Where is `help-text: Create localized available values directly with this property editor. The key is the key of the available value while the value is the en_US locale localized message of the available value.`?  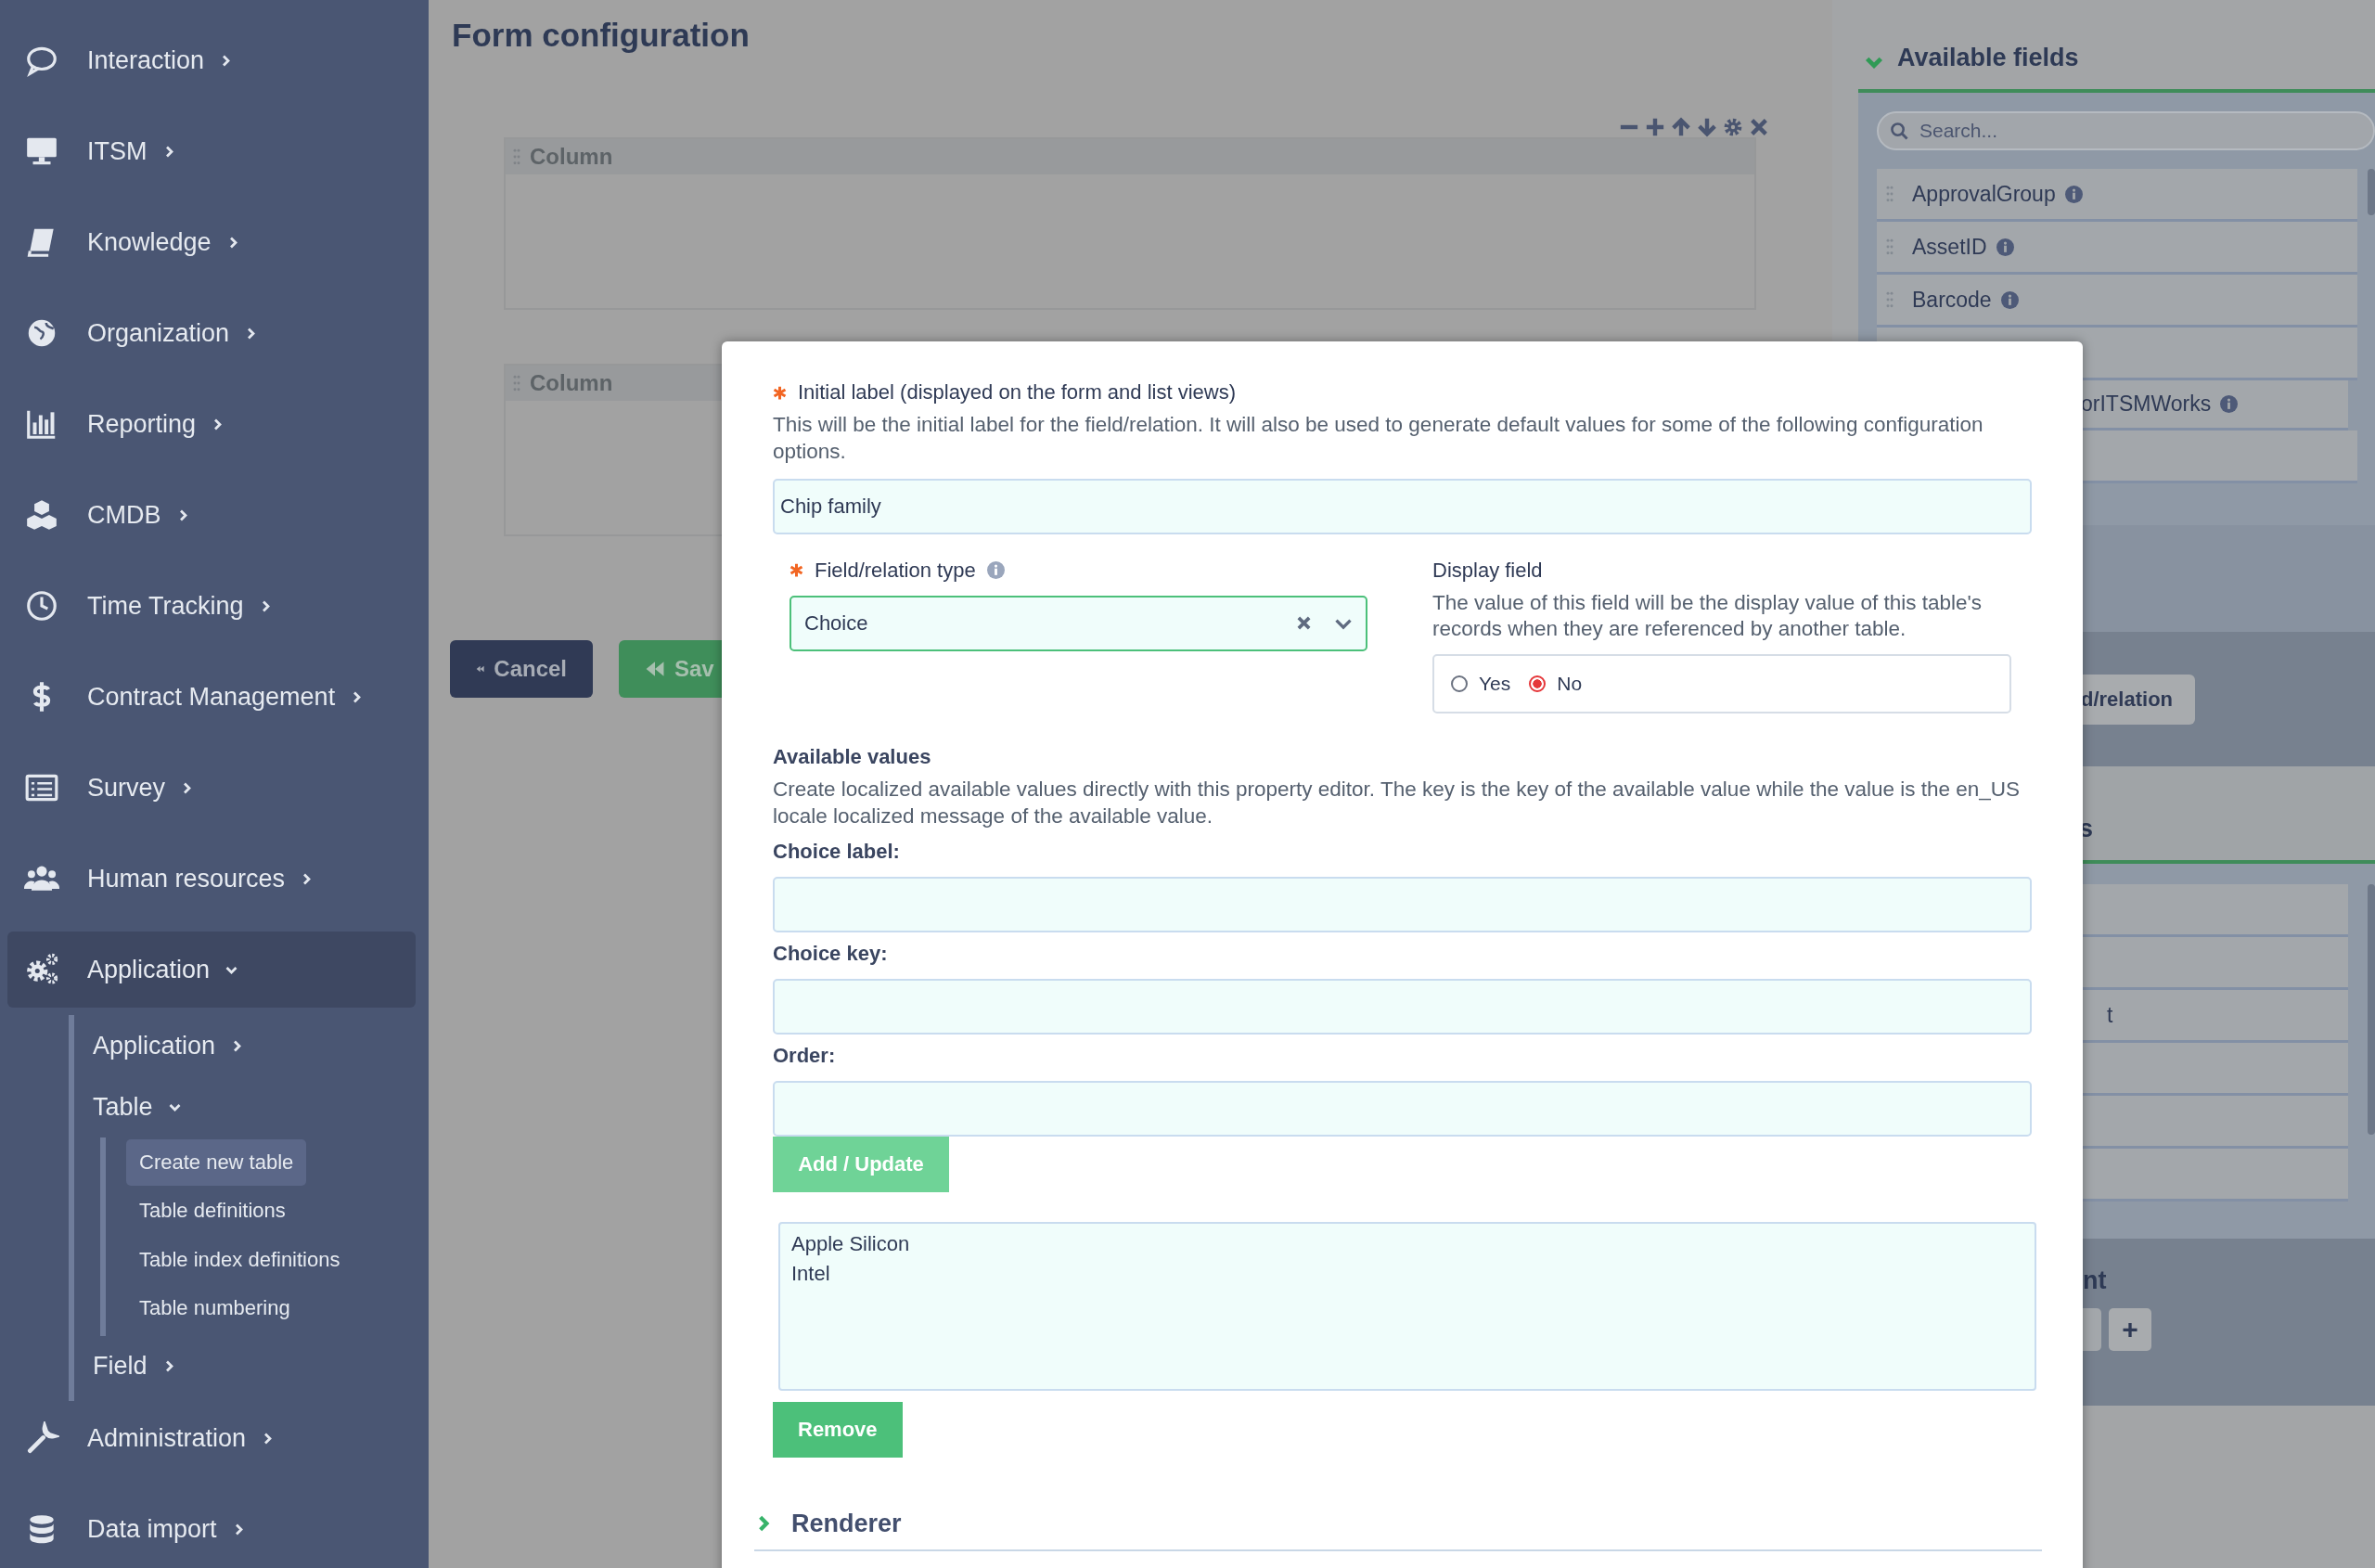
help-text: Create localized available values directly with this property editor. The key is the key of the available value while the value is the en_US locale localized message of the available value. is located at coordinates (1397, 803).